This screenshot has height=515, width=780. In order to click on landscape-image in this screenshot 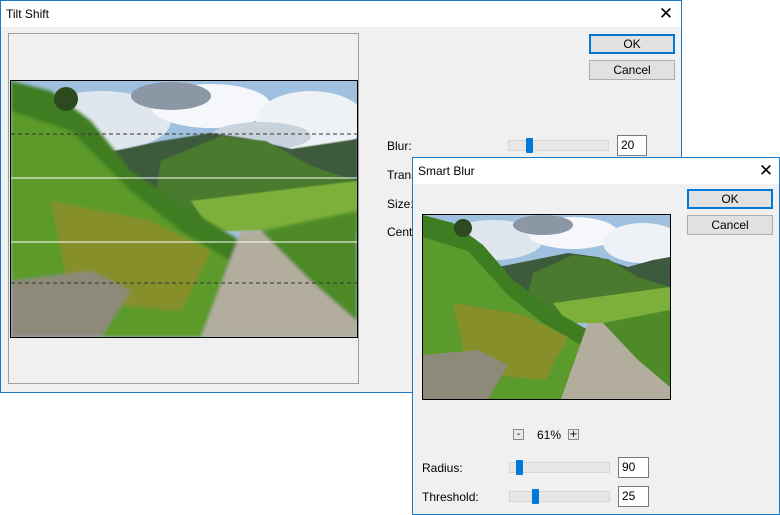, I will do `click(546, 307)`.